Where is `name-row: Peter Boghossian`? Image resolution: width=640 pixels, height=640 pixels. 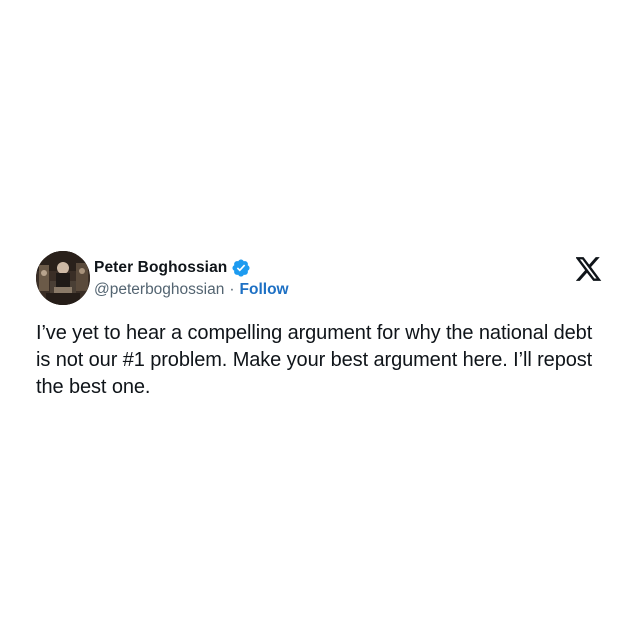
name-row: Peter Boghossian is located at coordinates (351, 268).